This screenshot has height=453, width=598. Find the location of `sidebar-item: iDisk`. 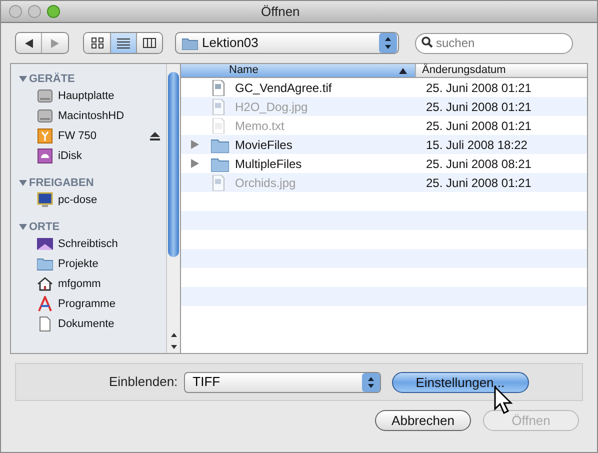

sidebar-item: iDisk is located at coordinates (109, 156).